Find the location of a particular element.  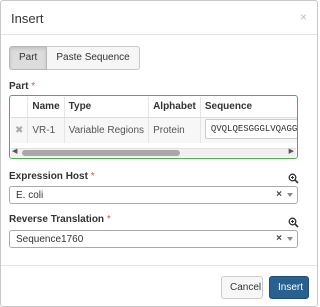

column-header-name: Name is located at coordinates (46, 107).